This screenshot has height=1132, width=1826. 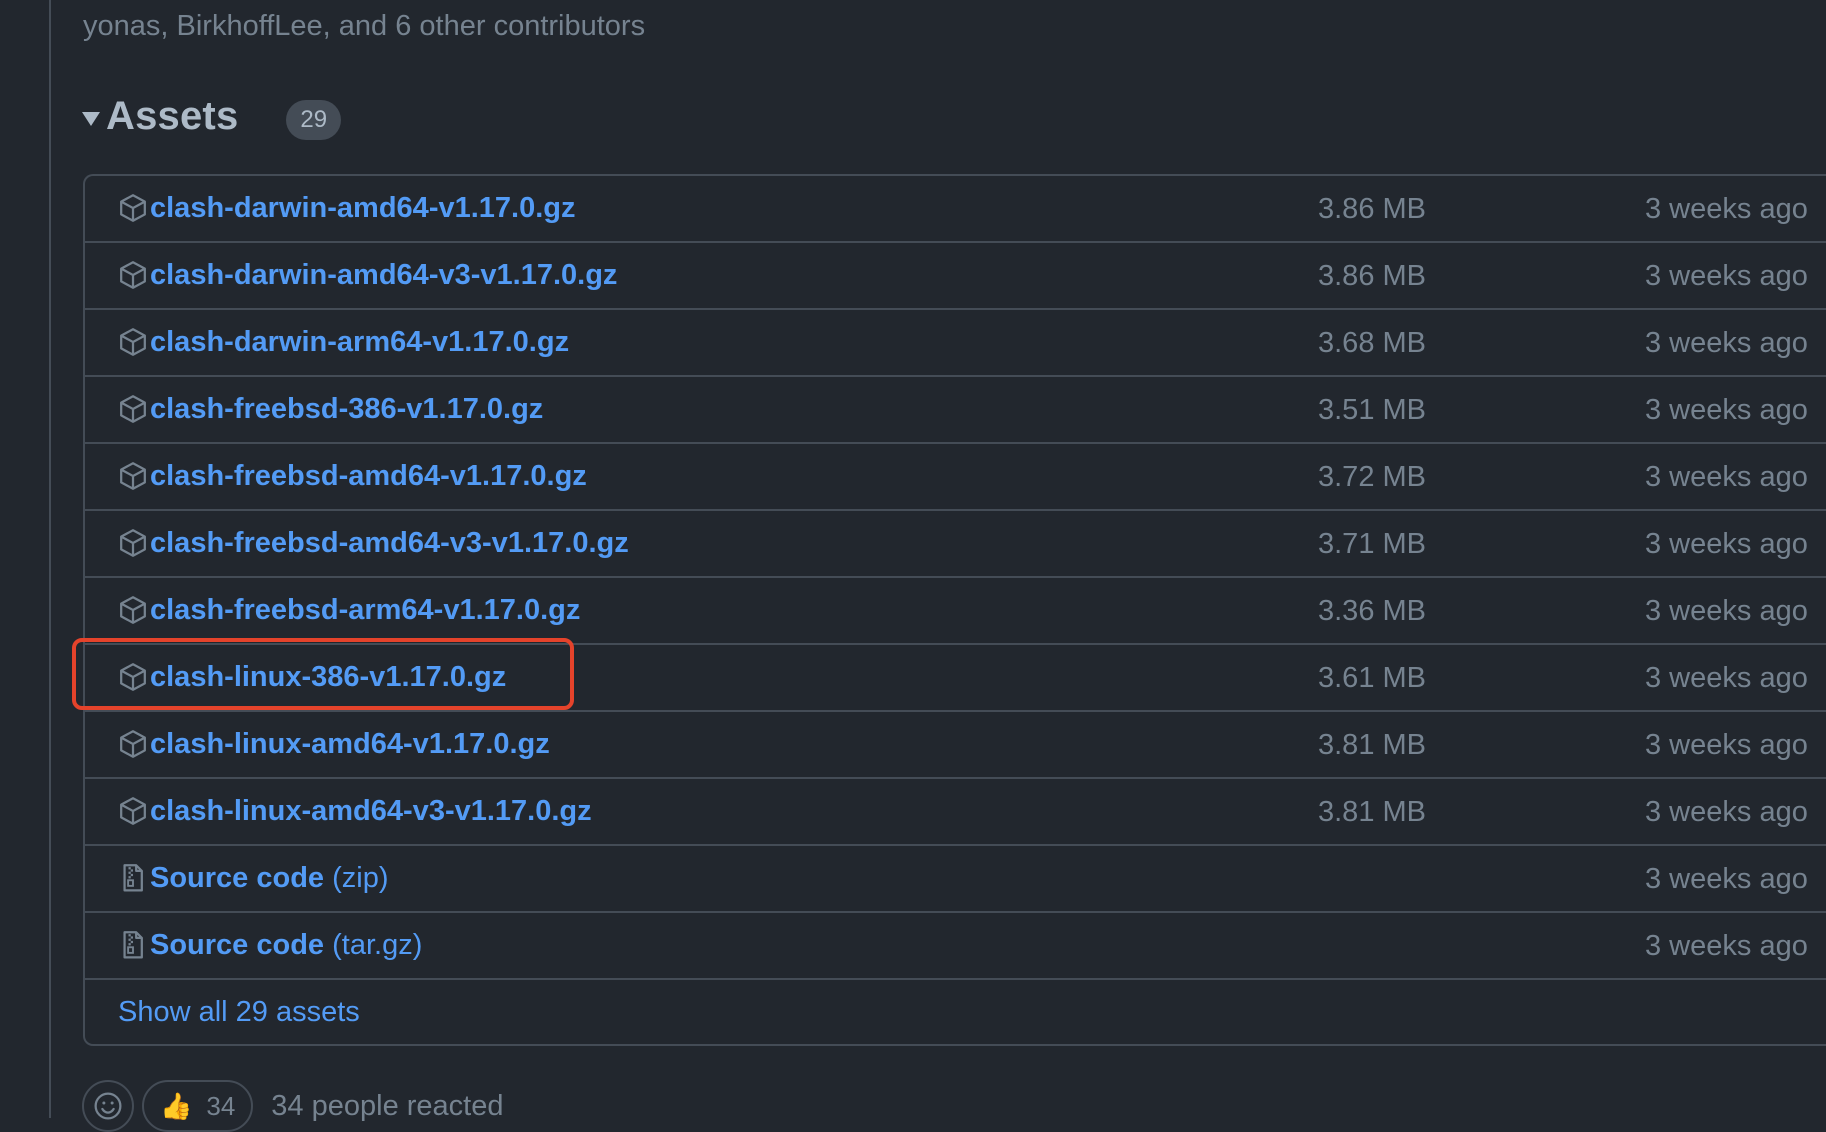 What do you see at coordinates (365, 610) in the screenshot?
I see `asset-link: clash-freebsd-arm64-v1.17.0.gz` at bounding box center [365, 610].